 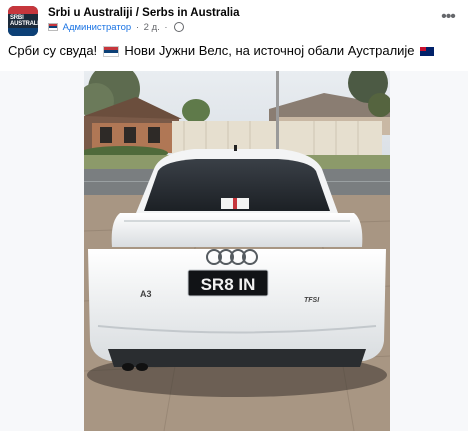 I want to click on globe-icon, so click(x=179, y=27).